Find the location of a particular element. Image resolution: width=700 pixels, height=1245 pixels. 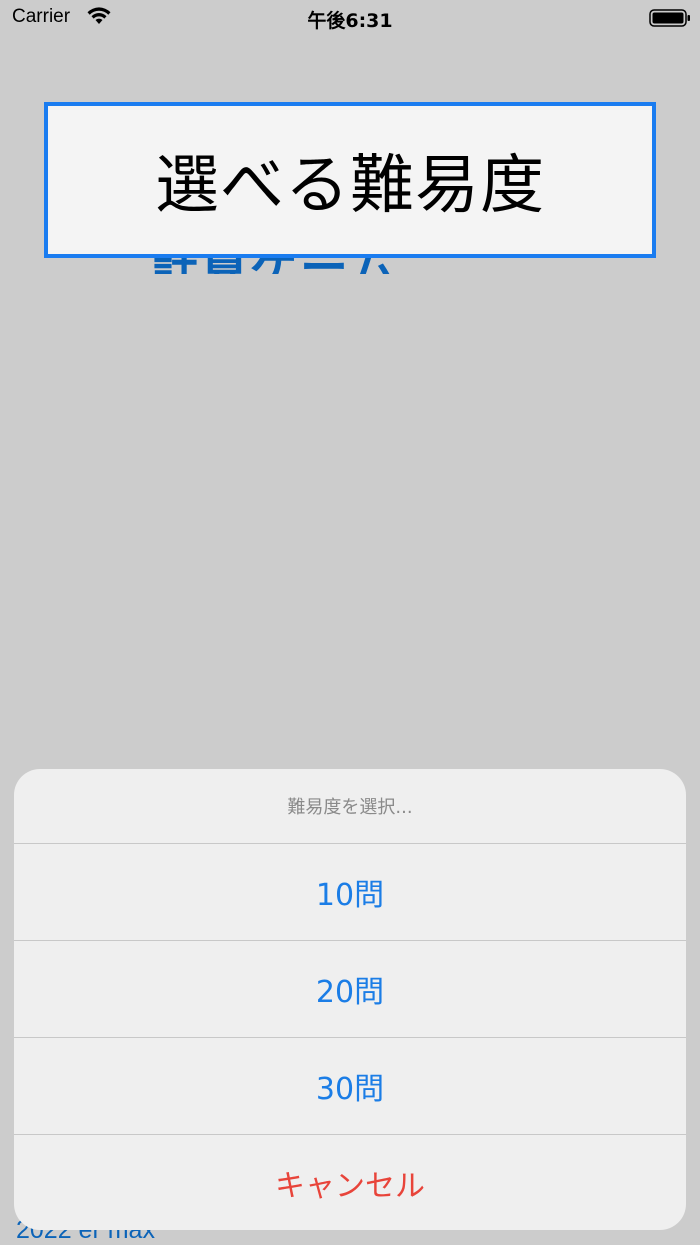

highlight-box: 選べる難易度 is located at coordinates (350, 180).